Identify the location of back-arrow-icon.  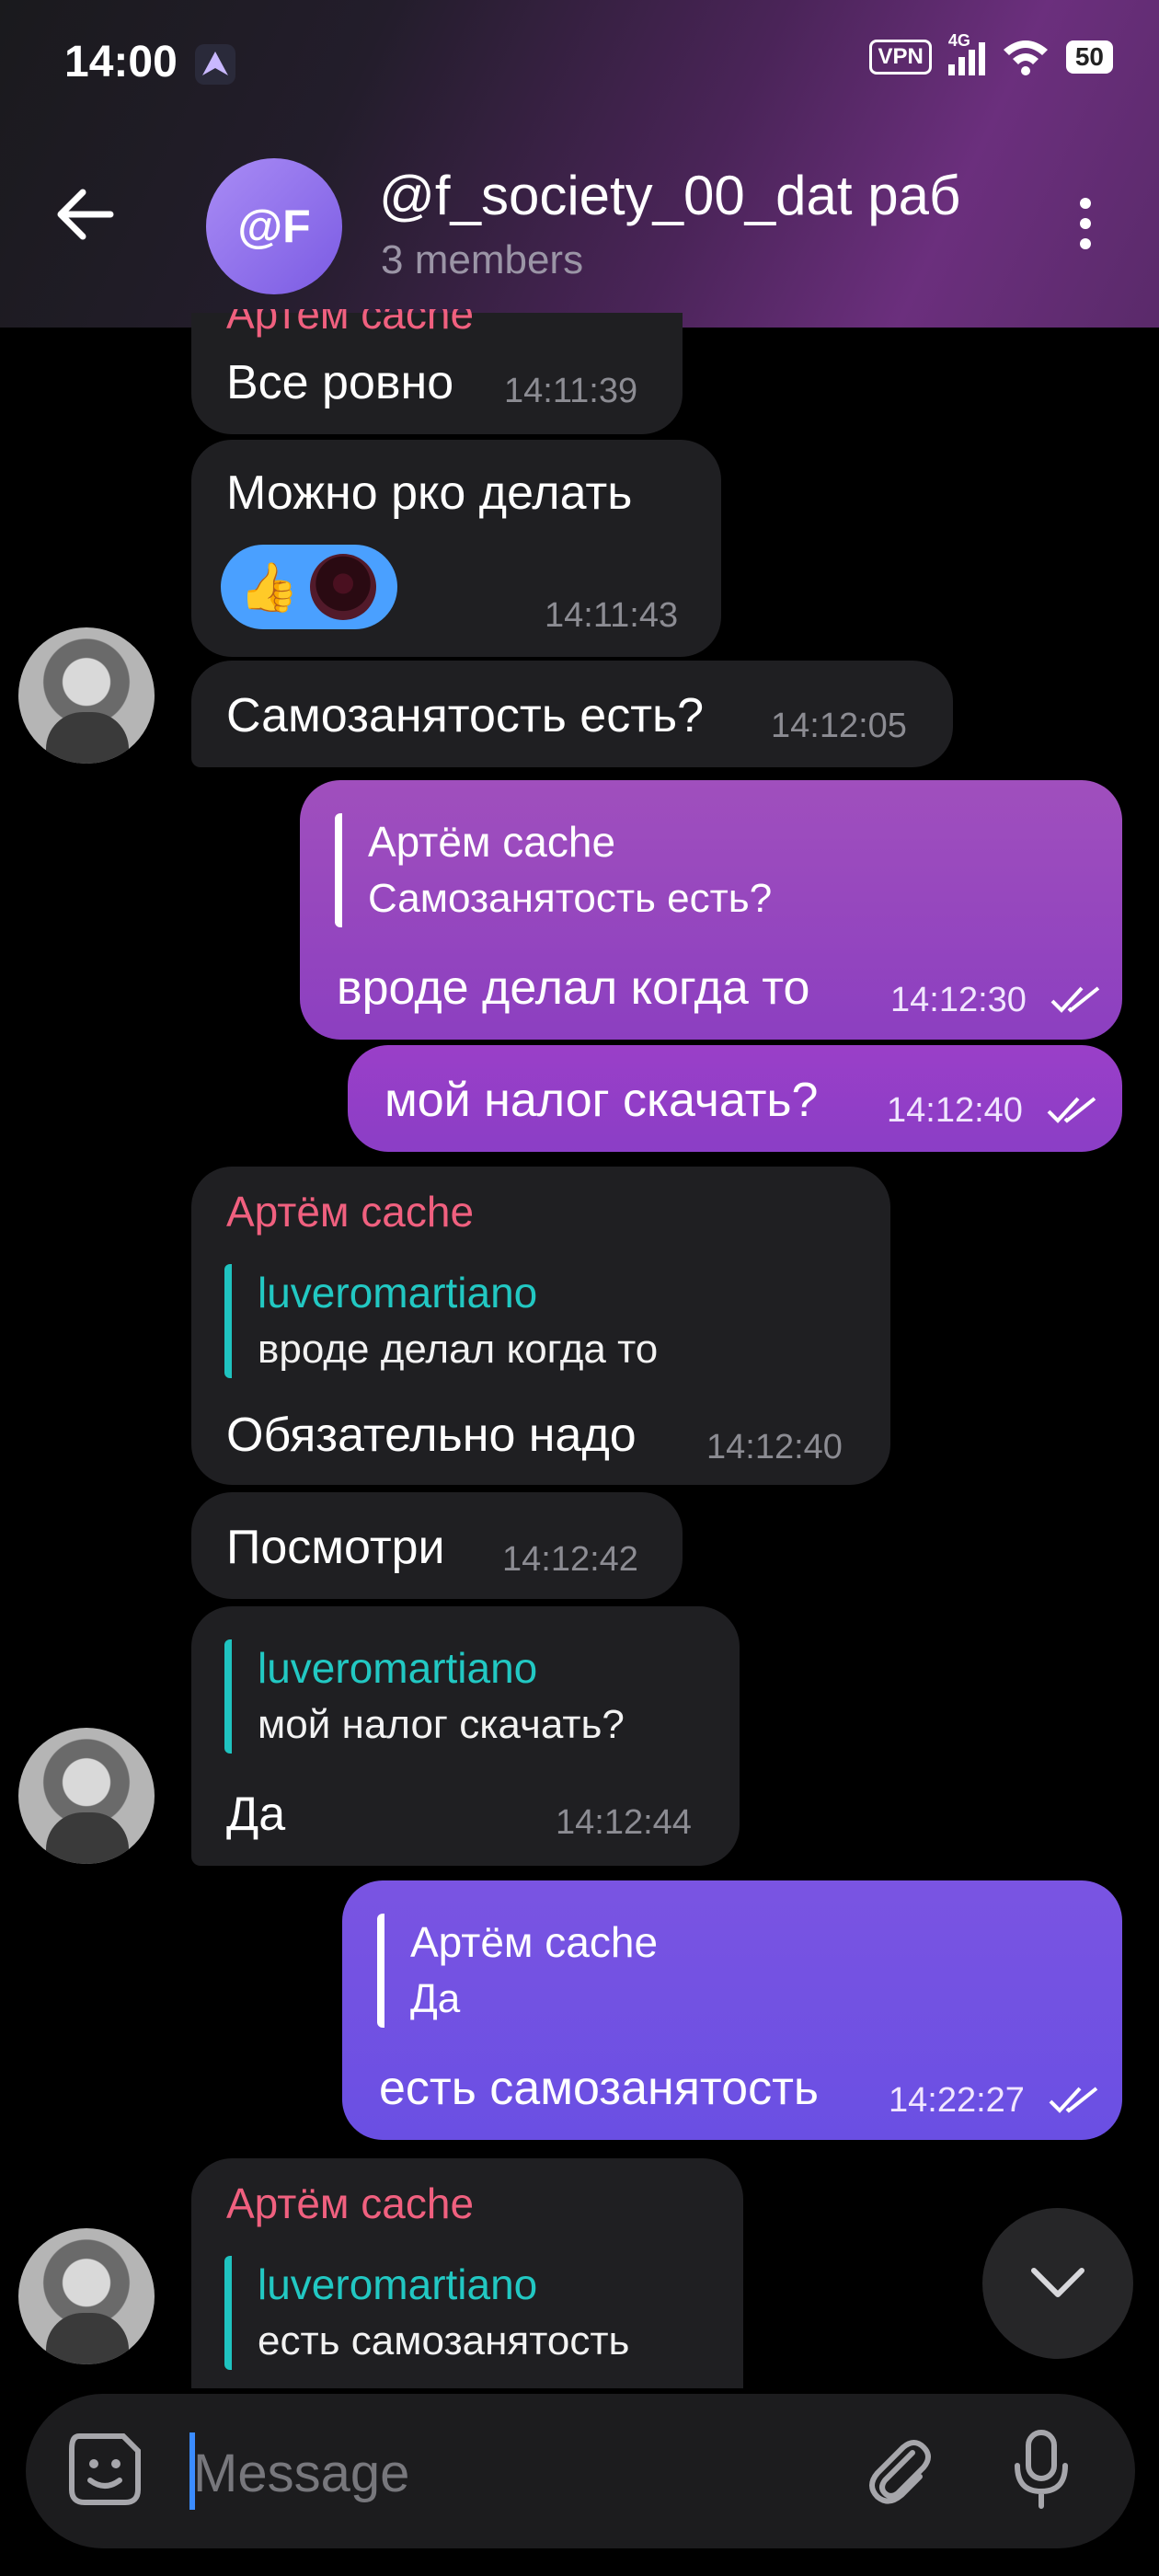
(84, 214).